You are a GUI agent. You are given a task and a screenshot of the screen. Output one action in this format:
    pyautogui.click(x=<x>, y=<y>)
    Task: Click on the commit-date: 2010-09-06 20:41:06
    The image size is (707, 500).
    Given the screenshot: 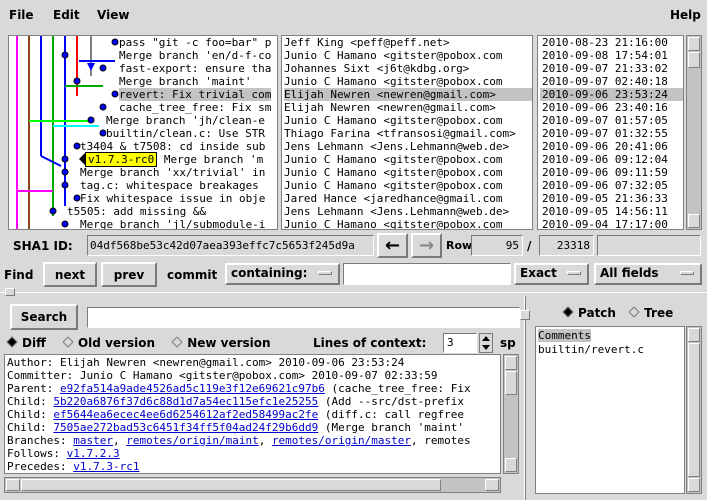 What is the action you would take?
    pyautogui.click(x=605, y=146)
    